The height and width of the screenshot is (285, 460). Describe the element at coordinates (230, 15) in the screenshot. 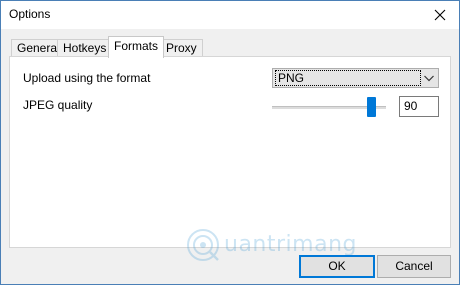

I see `title-bar: Options` at that location.